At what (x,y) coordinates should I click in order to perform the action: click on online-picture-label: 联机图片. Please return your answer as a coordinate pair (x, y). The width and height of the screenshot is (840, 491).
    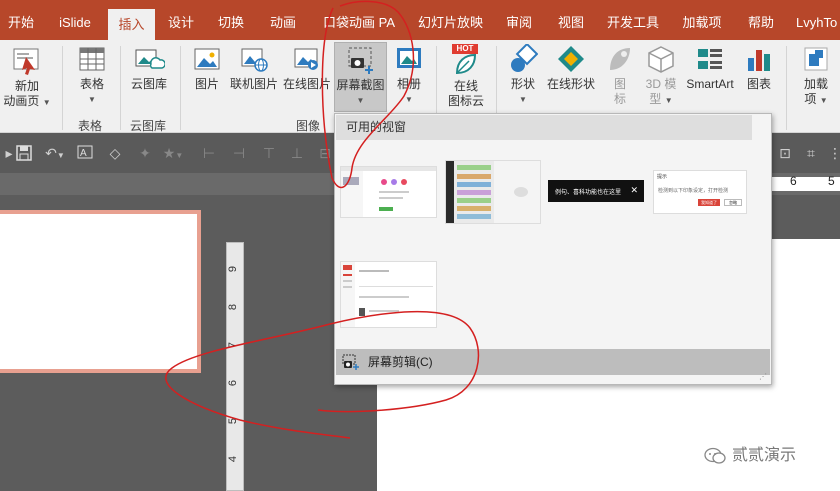
    Looking at the image, I should click on (253, 84).